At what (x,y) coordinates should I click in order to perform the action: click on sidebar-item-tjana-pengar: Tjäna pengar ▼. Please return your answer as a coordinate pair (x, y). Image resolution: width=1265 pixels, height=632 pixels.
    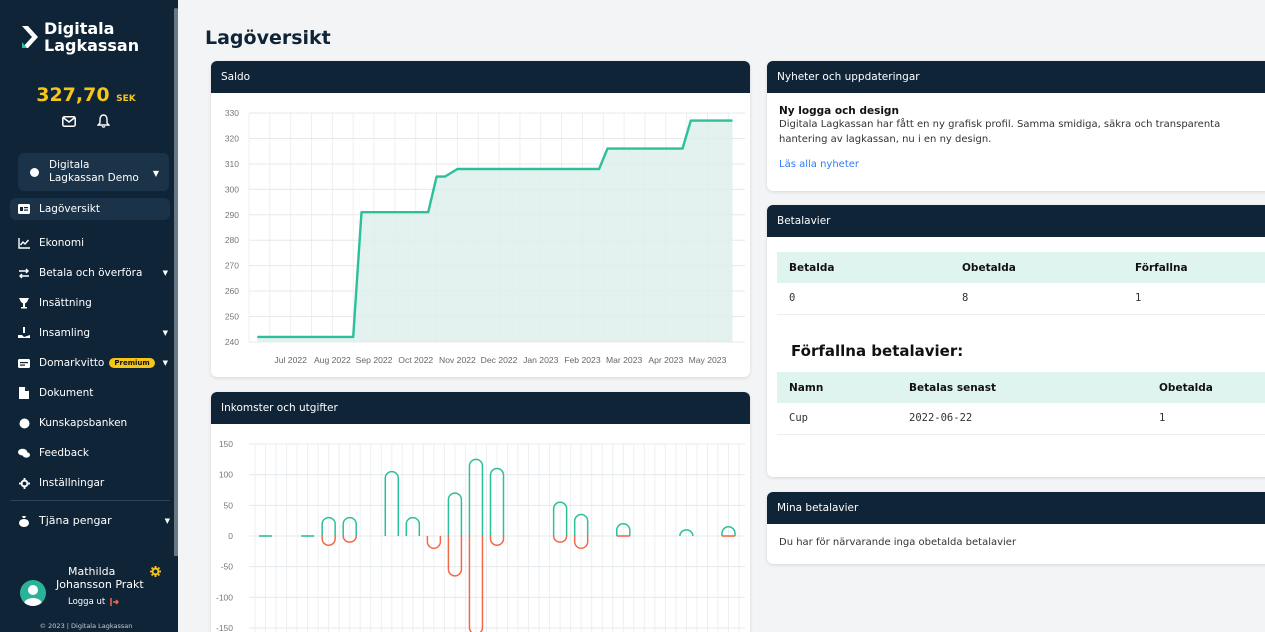
    Looking at the image, I should click on (94, 520).